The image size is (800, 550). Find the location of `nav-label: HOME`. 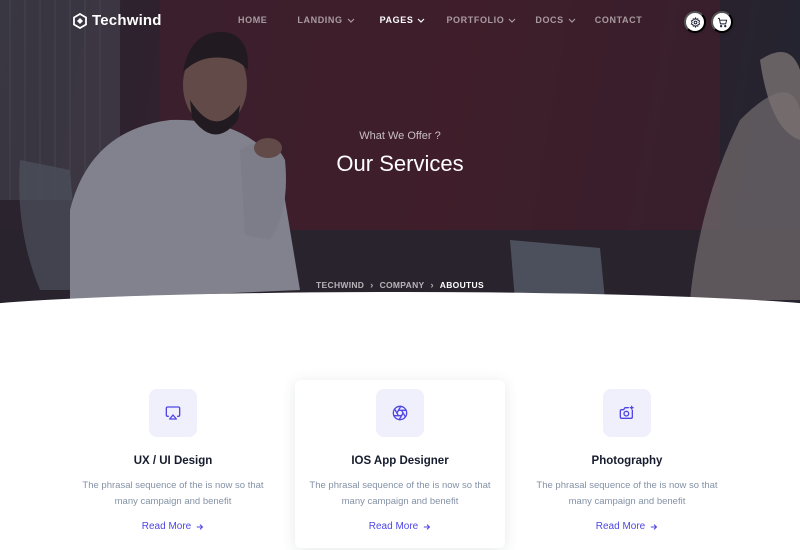

nav-label: HOME is located at coordinates (253, 20).